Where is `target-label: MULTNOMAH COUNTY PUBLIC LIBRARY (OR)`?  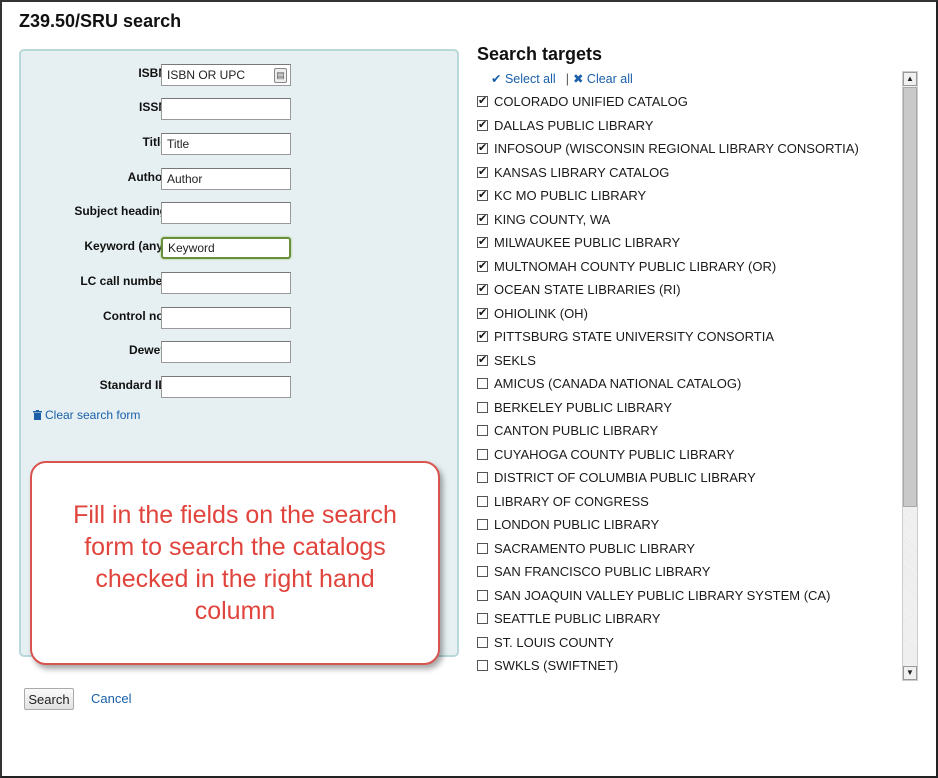 target-label: MULTNOMAH COUNTY PUBLIC LIBRARY (OR) is located at coordinates (635, 266).